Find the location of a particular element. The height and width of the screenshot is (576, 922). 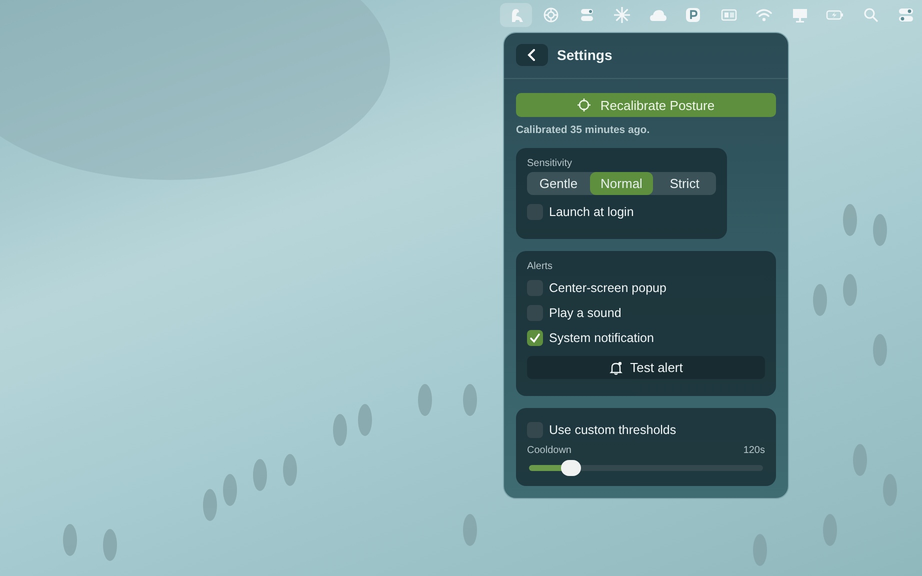

checkbox-label: Play a sound is located at coordinates (585, 313).